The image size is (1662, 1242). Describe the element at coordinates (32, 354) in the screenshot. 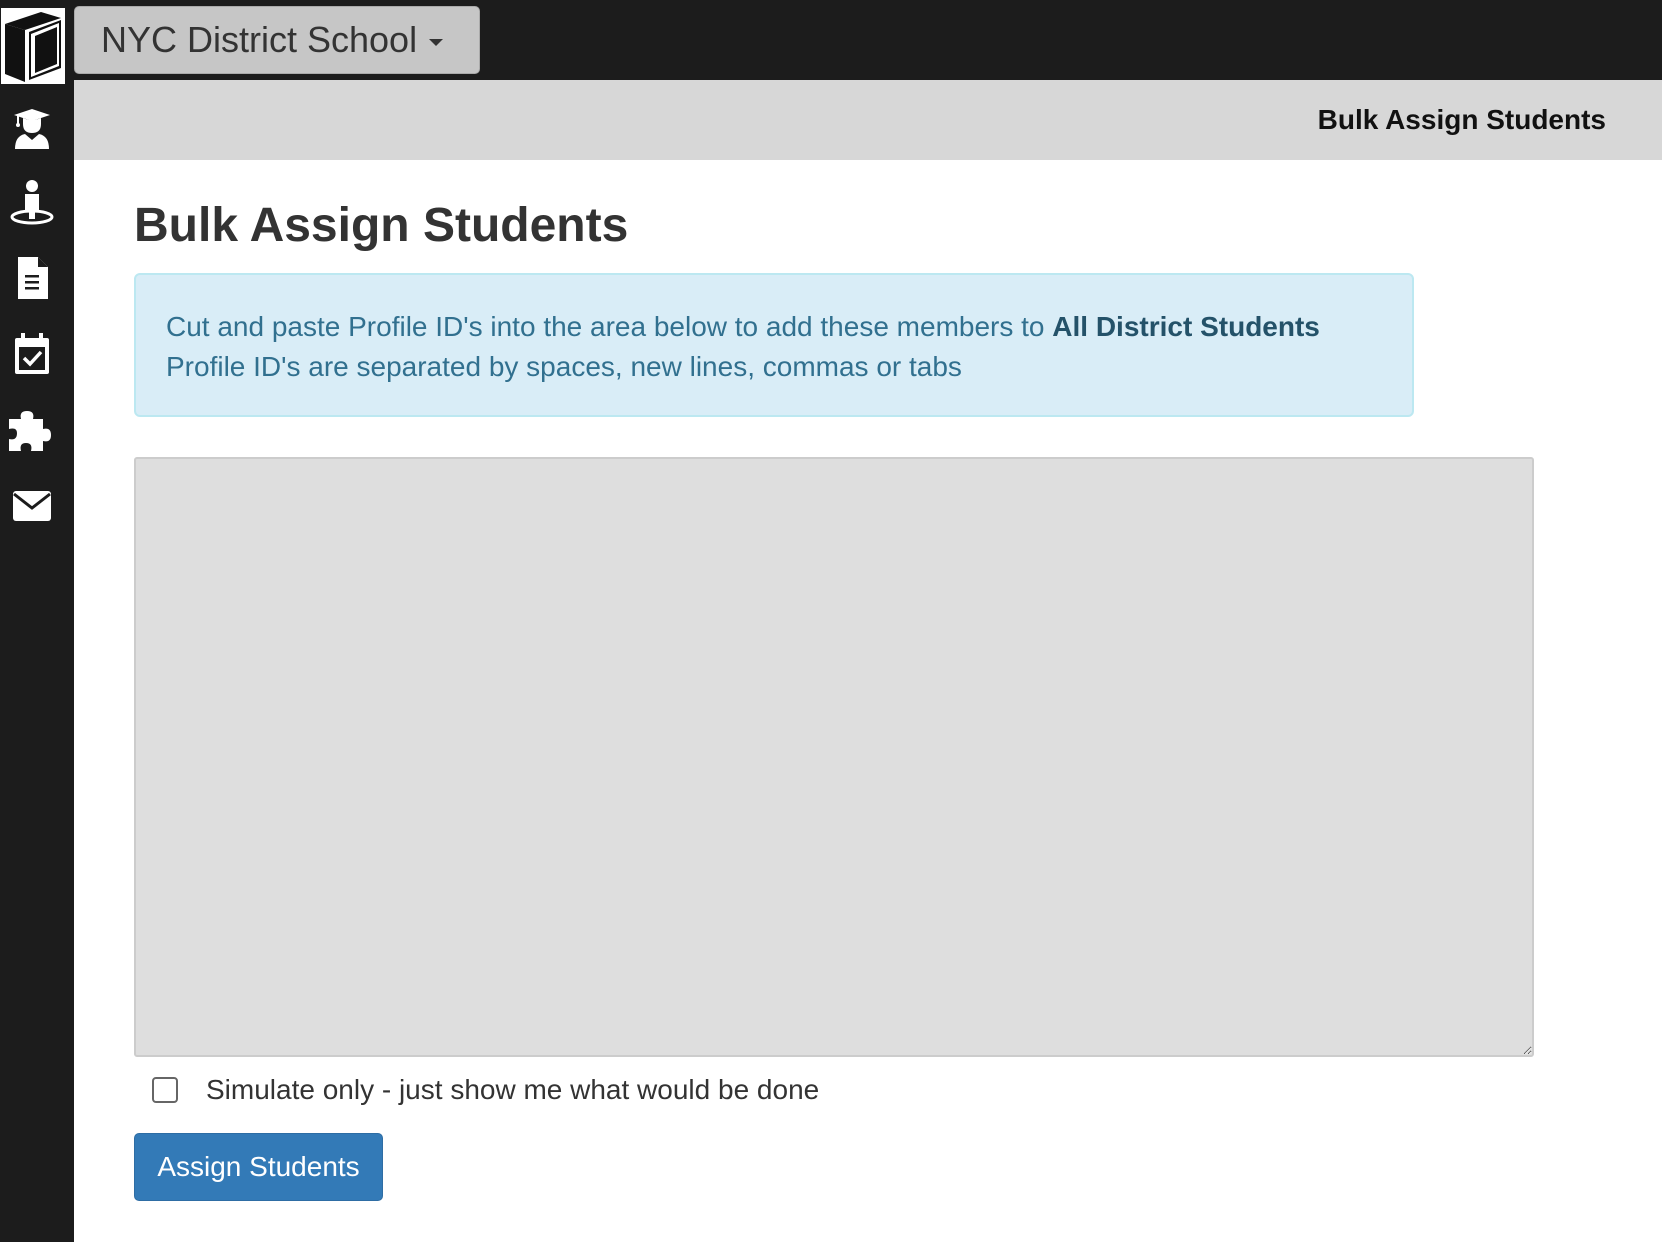

I see `calendar-check-icon` at that location.